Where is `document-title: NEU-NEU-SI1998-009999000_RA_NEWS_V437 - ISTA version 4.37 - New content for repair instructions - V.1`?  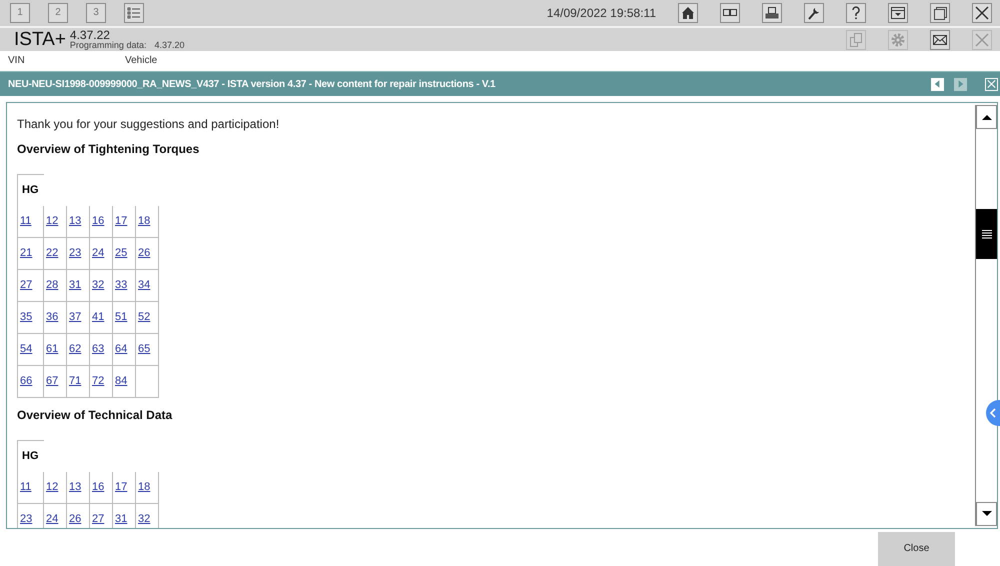 document-title: NEU-NEU-SI1998-009999000_RA_NEWS_V437 - ISTA version 4.37 - New content for repair instructions - V.1 is located at coordinates (252, 84).